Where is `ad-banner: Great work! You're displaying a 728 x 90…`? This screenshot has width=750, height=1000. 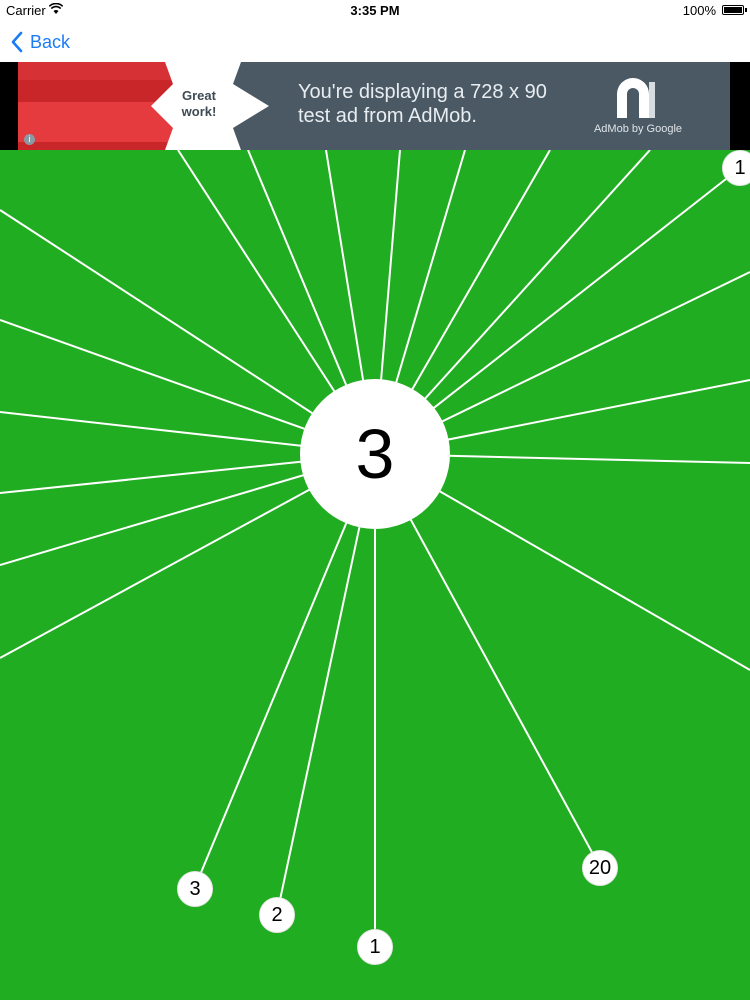
ad-banner: Great work! You're displaying a 728 x 90… is located at coordinates (375, 106).